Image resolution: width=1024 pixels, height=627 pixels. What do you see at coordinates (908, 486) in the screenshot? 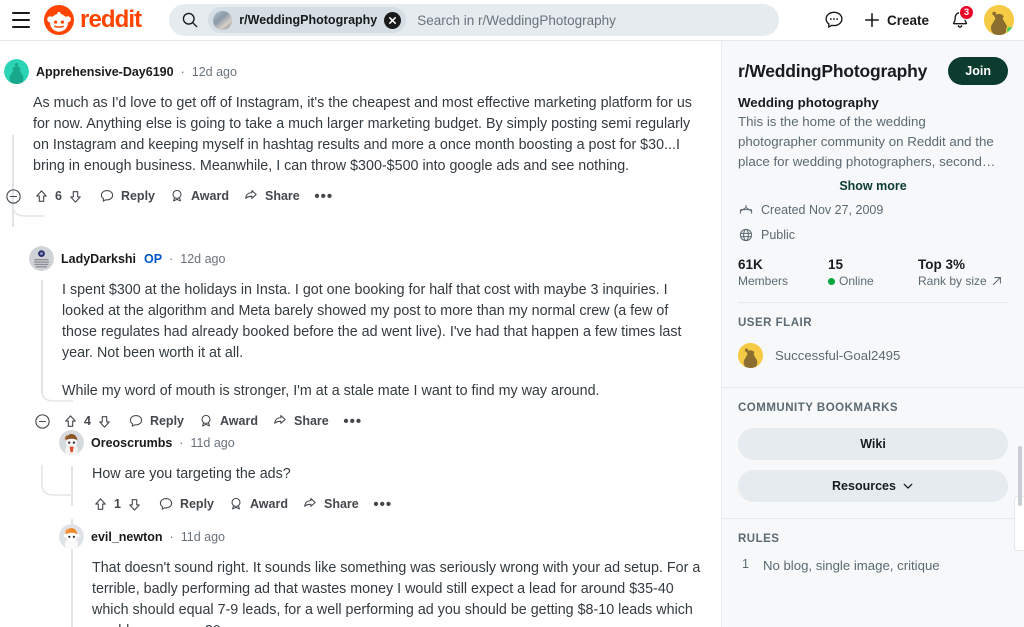
I see `chevron-down-icon` at bounding box center [908, 486].